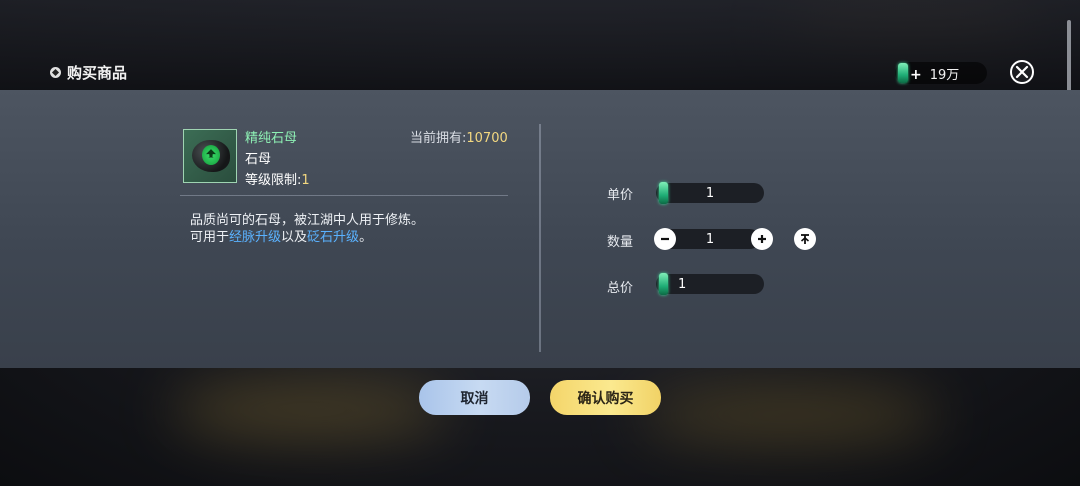  What do you see at coordinates (474, 397) in the screenshot?
I see `cancel-button: 取消` at bounding box center [474, 397].